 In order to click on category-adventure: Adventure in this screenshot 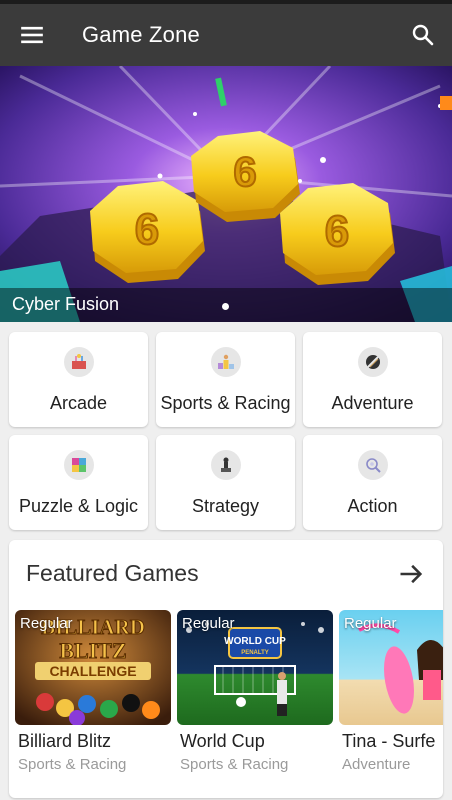, I will do `click(372, 379)`.